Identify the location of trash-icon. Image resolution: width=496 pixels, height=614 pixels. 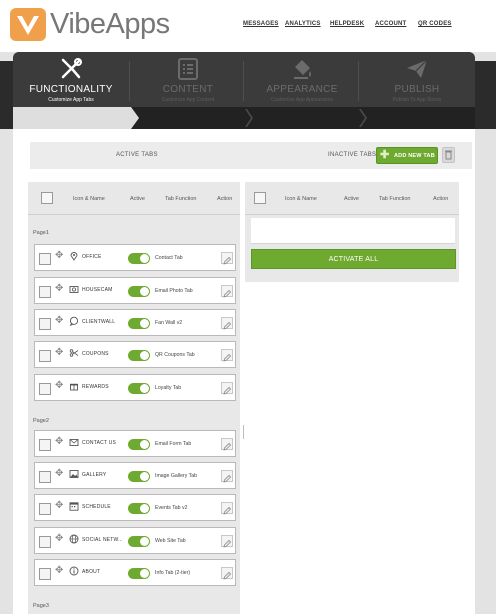
(448, 155).